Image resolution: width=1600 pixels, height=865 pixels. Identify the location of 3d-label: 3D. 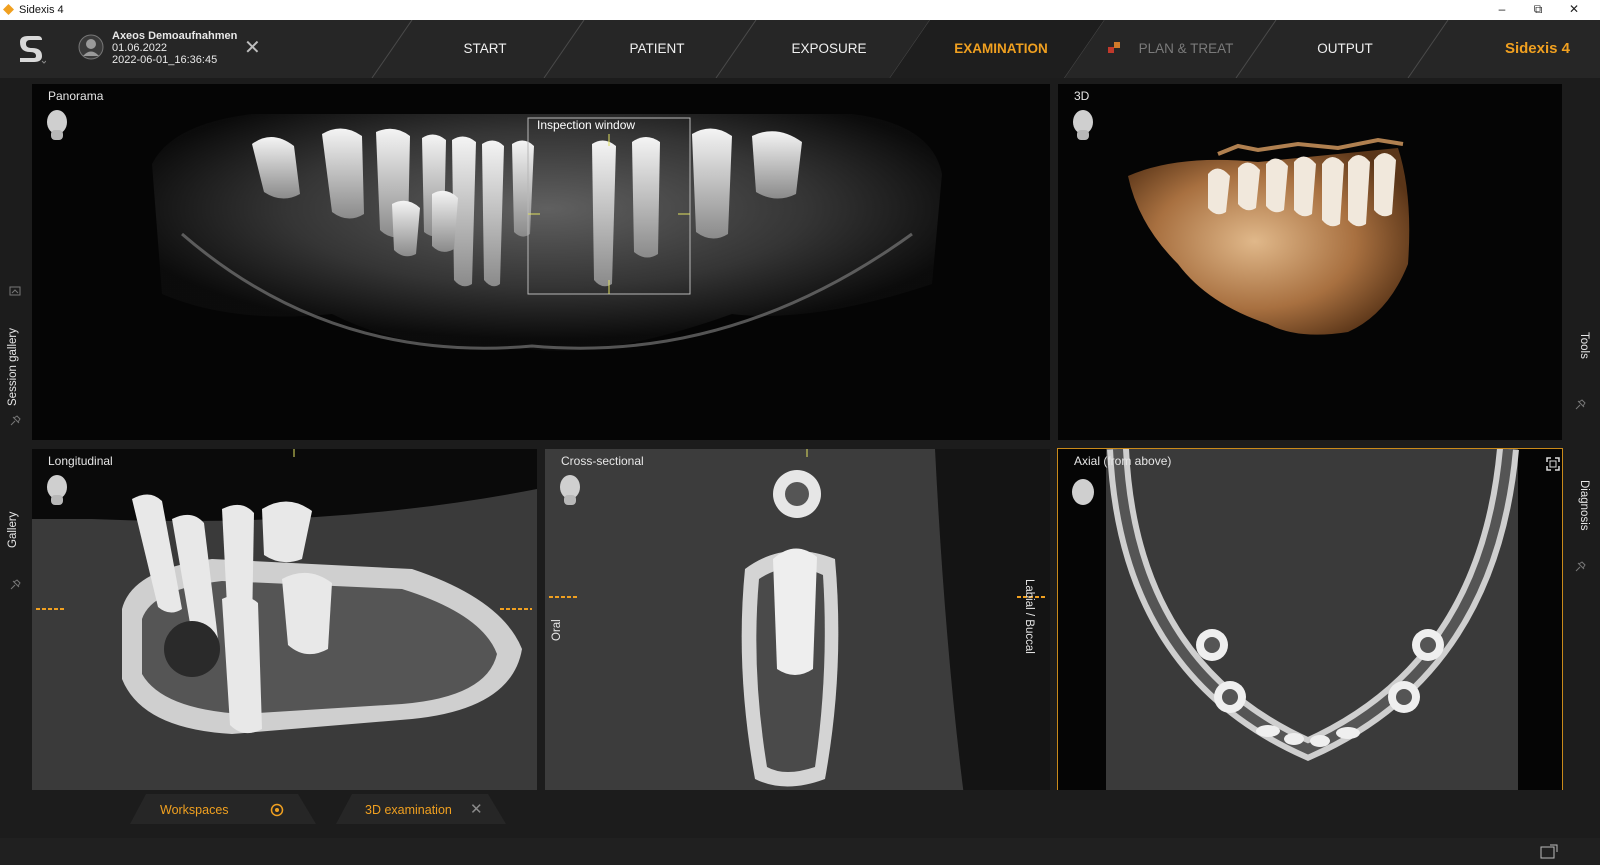
(1082, 96).